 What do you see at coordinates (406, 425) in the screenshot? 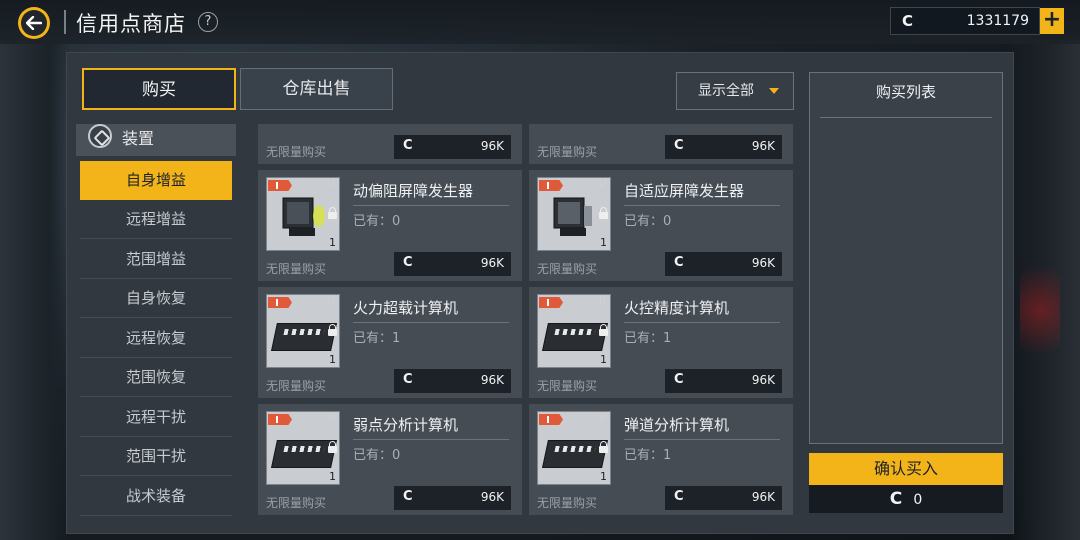
I see `item-name: 弱点分析计算机` at bounding box center [406, 425].